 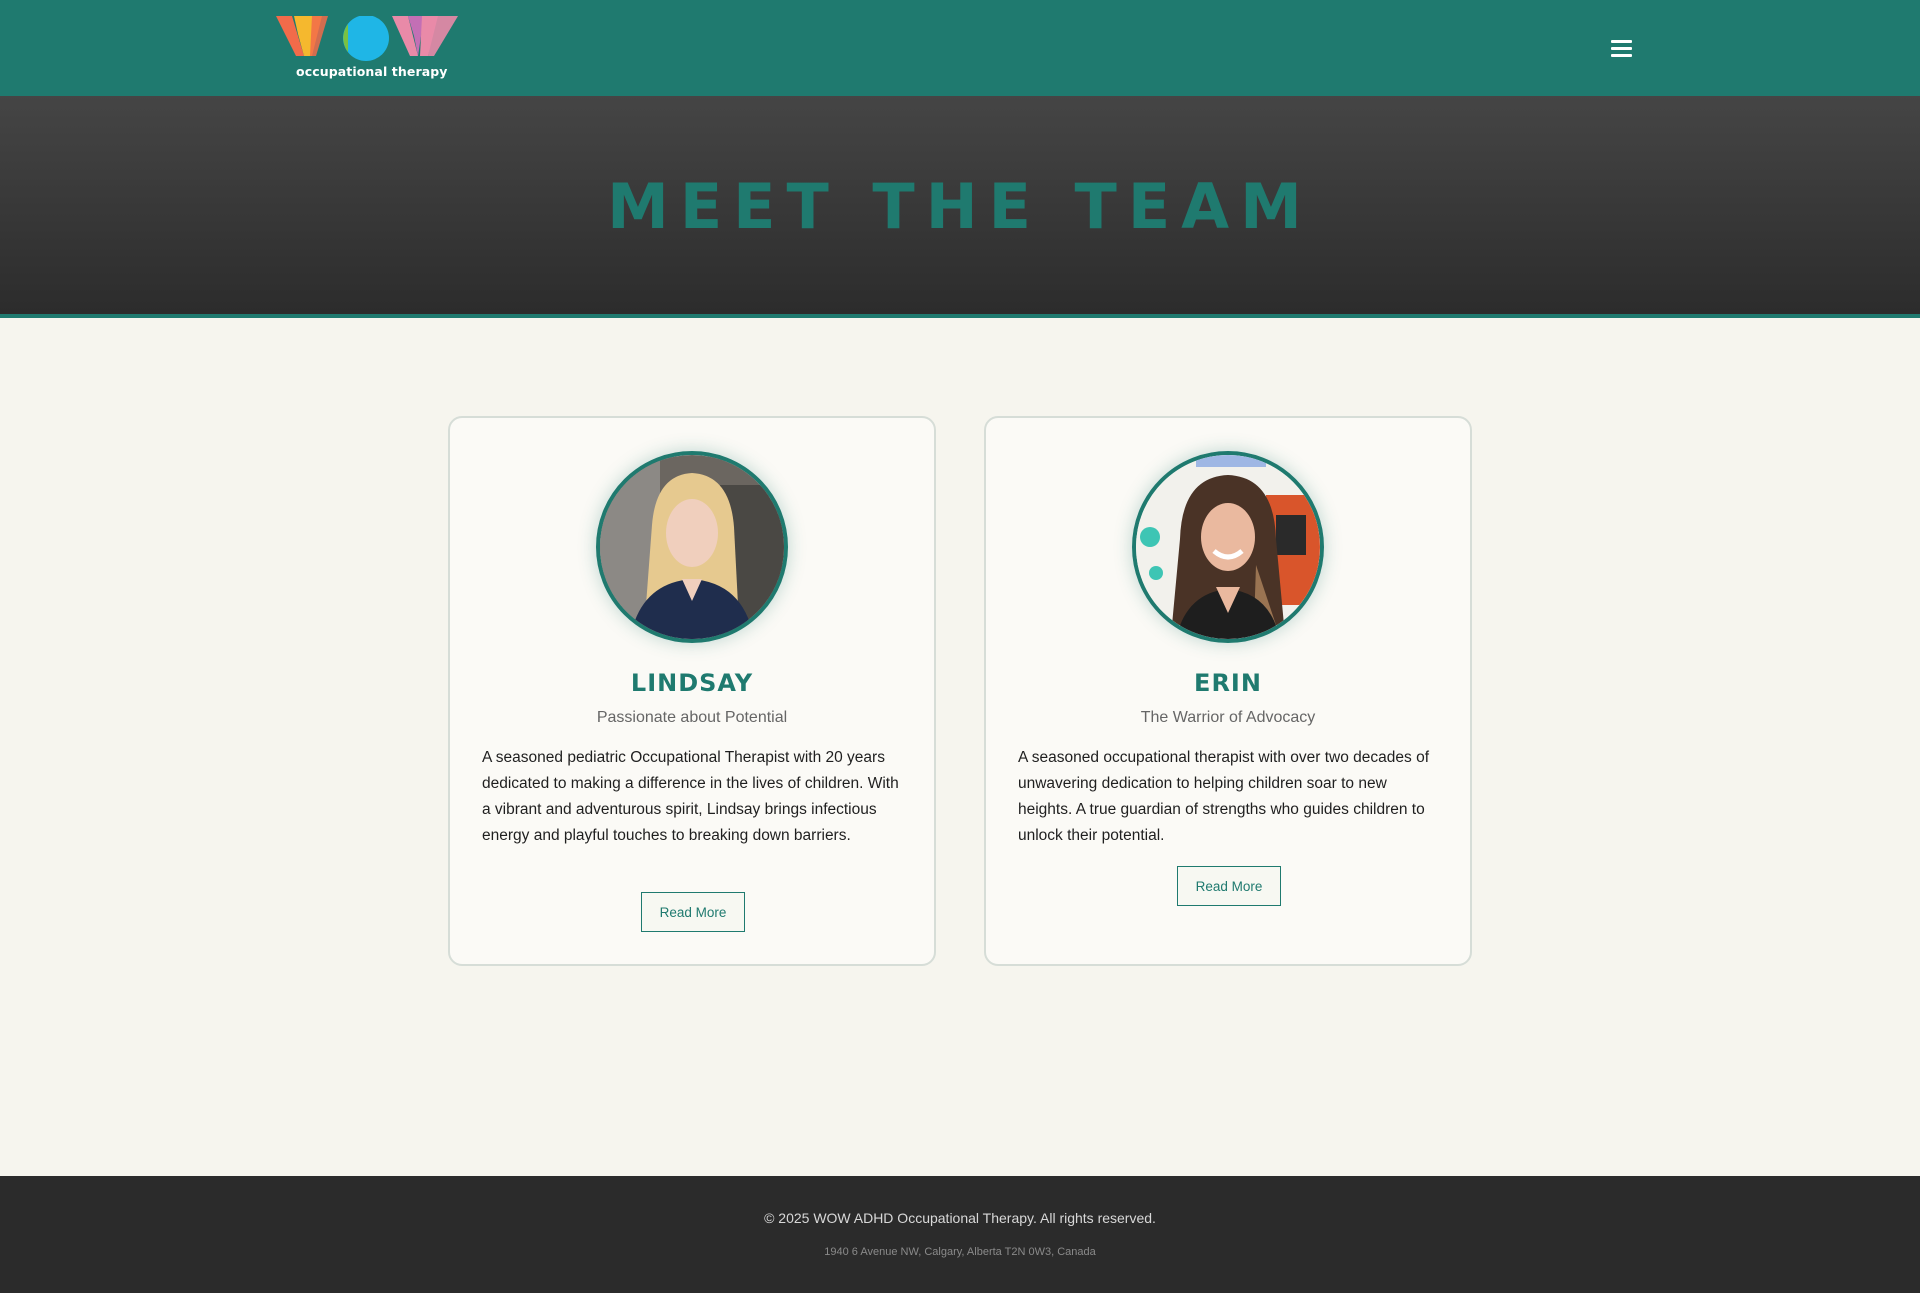 I want to click on avatar-lindsay, so click(x=692, y=547).